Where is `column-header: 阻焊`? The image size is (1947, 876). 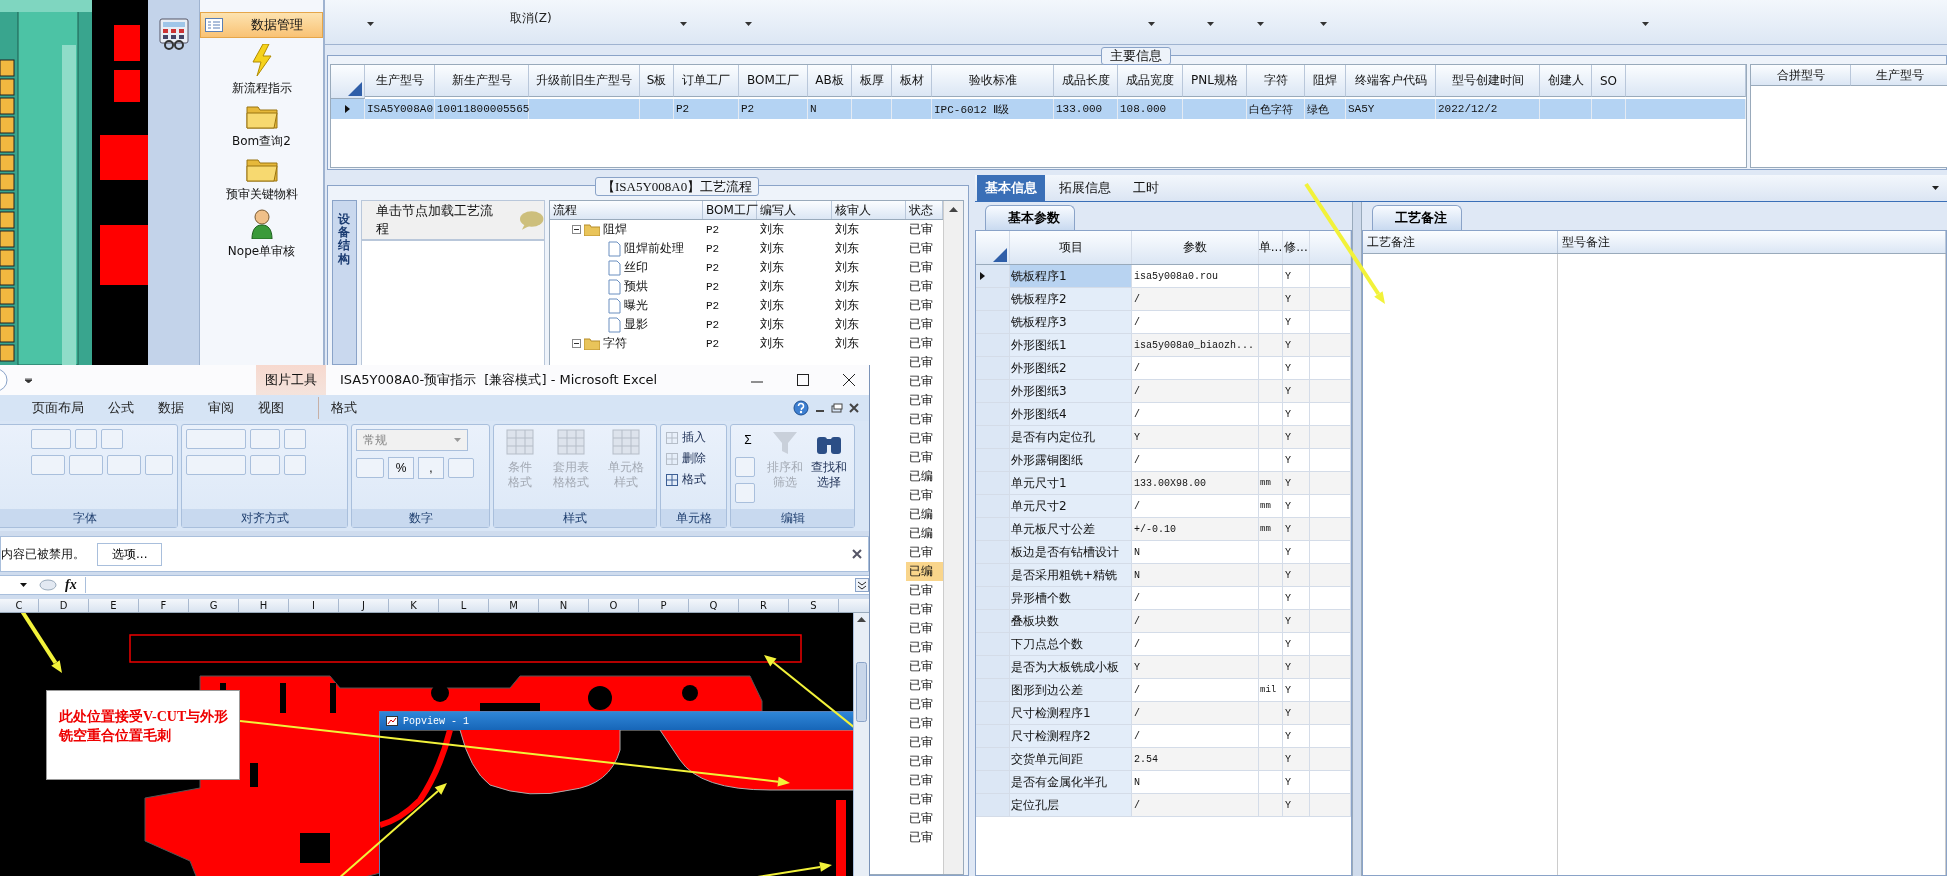 column-header: 阻焊 is located at coordinates (1325, 81).